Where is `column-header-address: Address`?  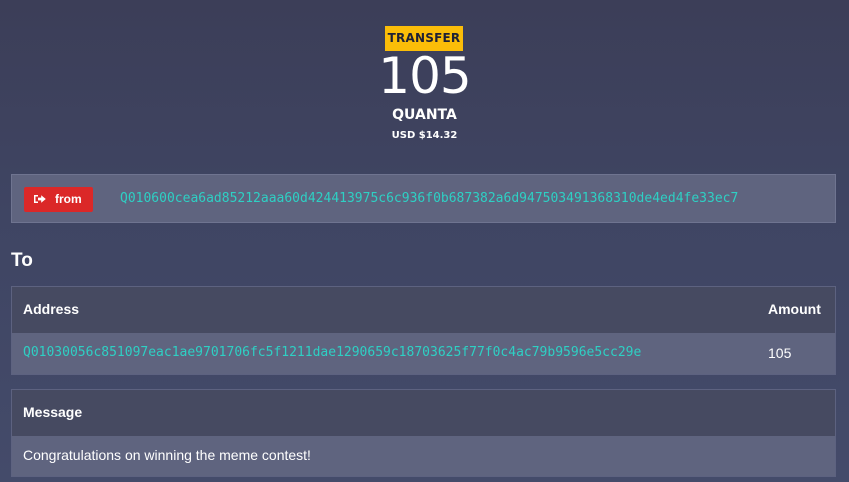 column-header-address: Address is located at coordinates (51, 309).